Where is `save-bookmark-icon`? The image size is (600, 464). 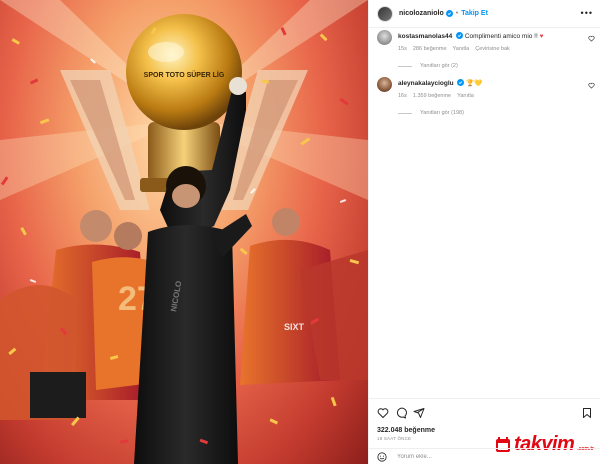
save-bookmark-icon is located at coordinates (587, 413).